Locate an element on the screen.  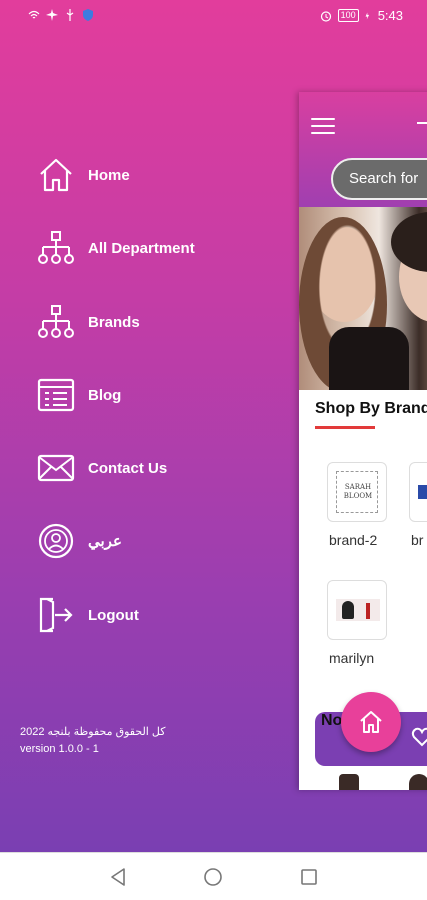
brand-card: SARAH BLOOM is located at coordinates (357, 492).